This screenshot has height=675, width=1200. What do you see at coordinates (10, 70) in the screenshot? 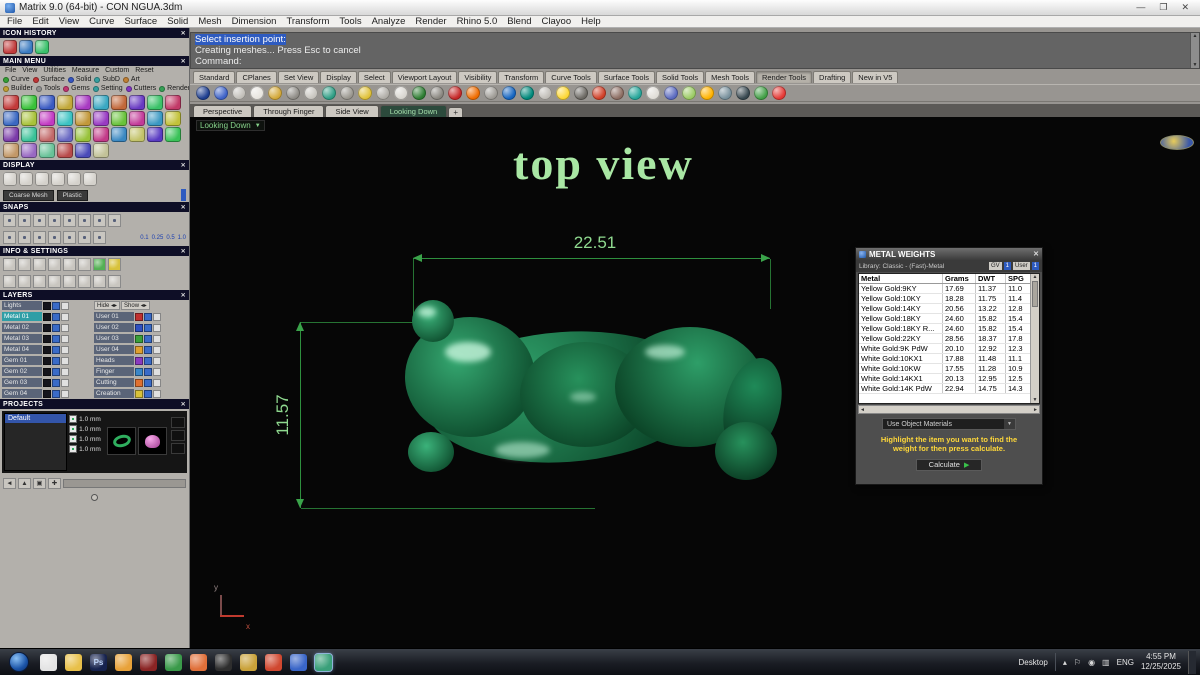
I see `main-menu-link: File` at bounding box center [10, 70].